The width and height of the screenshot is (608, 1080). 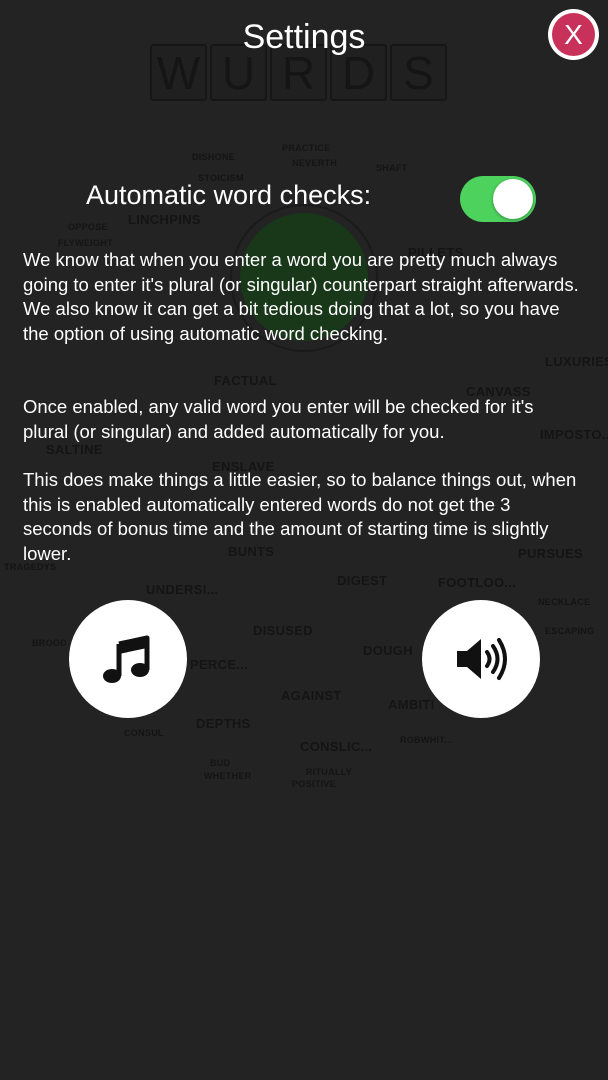 What do you see at coordinates (74, 449) in the screenshot?
I see `background-word: SALTINE` at bounding box center [74, 449].